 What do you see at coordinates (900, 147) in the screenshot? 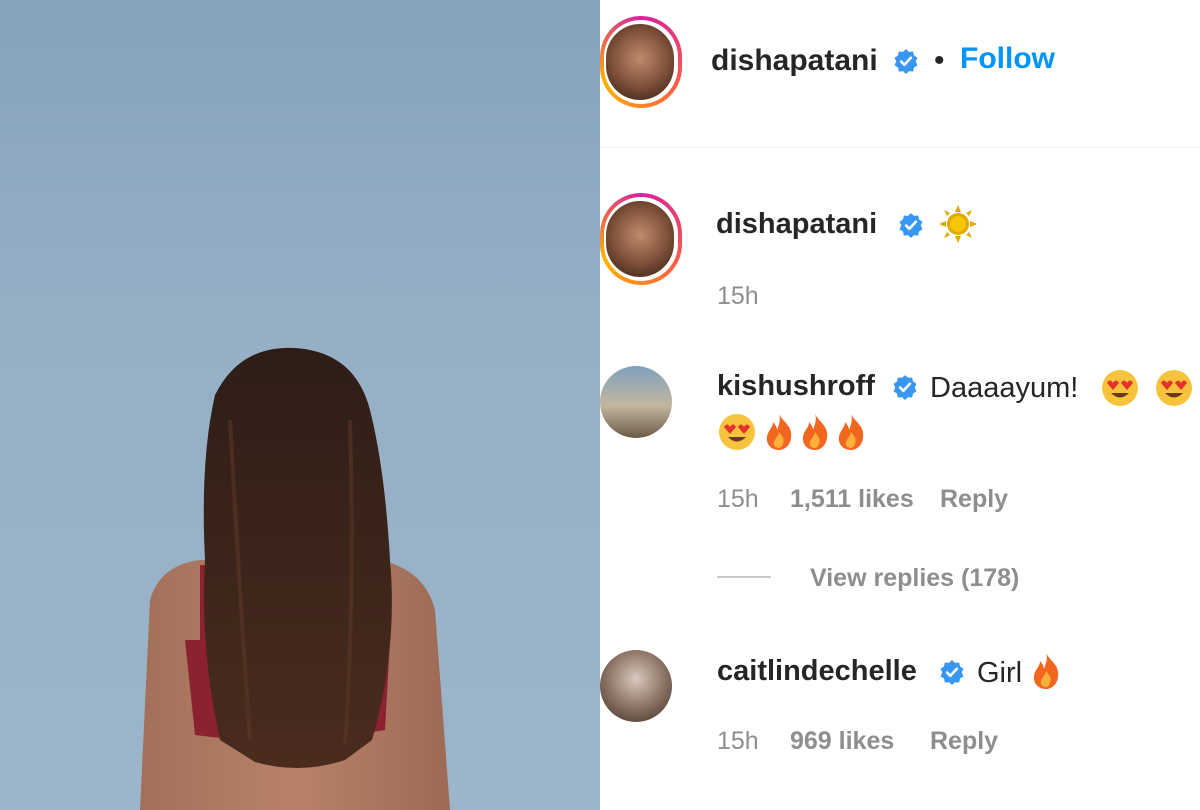
I see `header-divider` at bounding box center [900, 147].